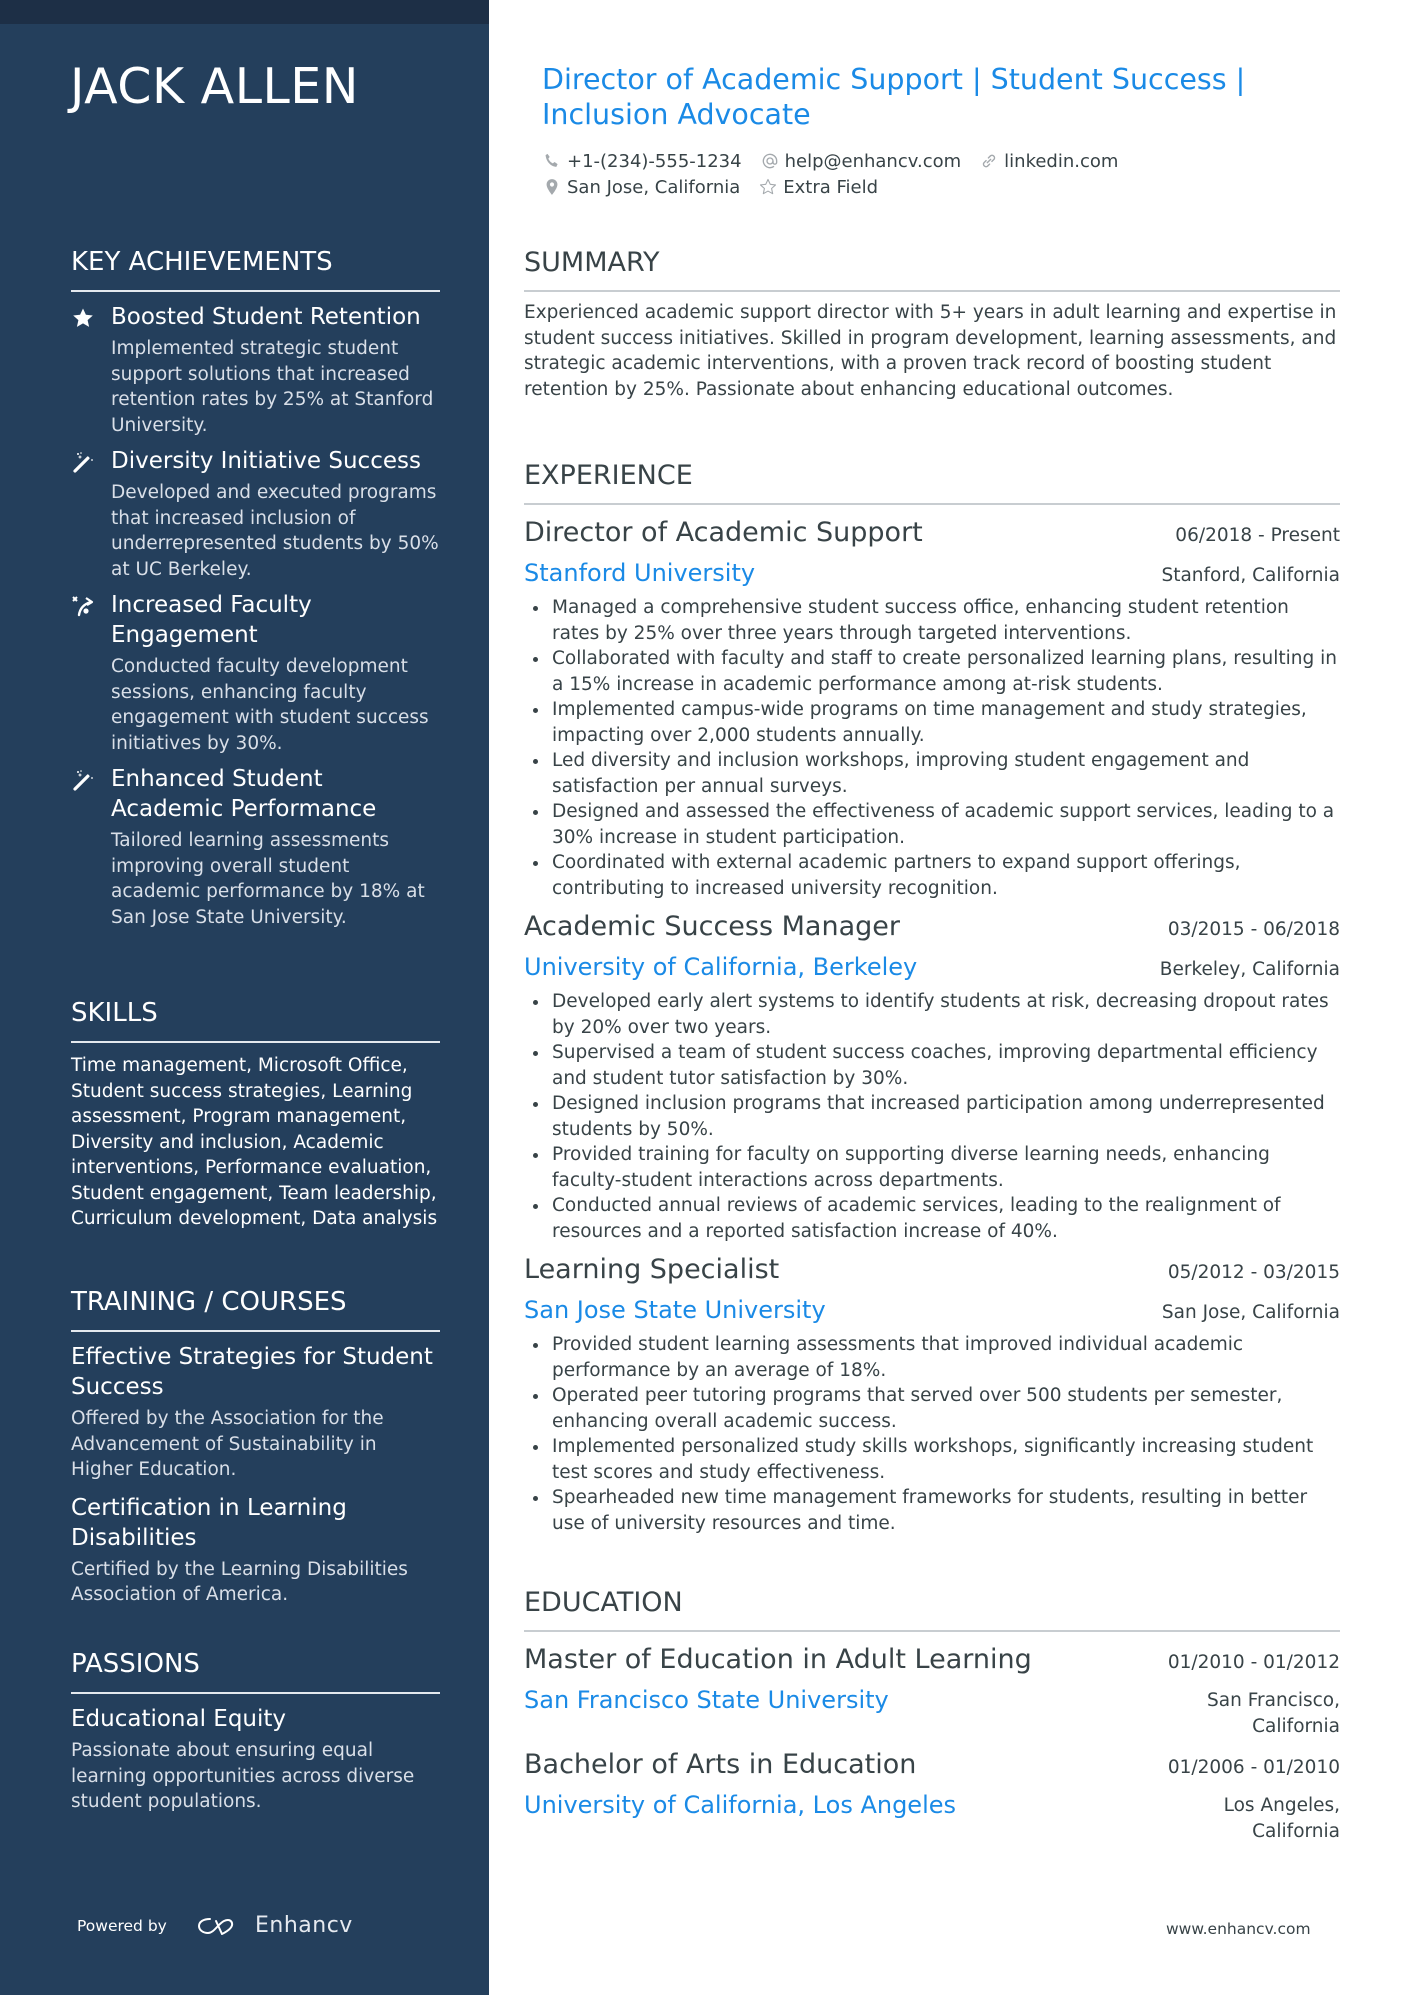 The height and width of the screenshot is (1995, 1410). What do you see at coordinates (989, 161) in the screenshot?
I see `link-icon` at bounding box center [989, 161].